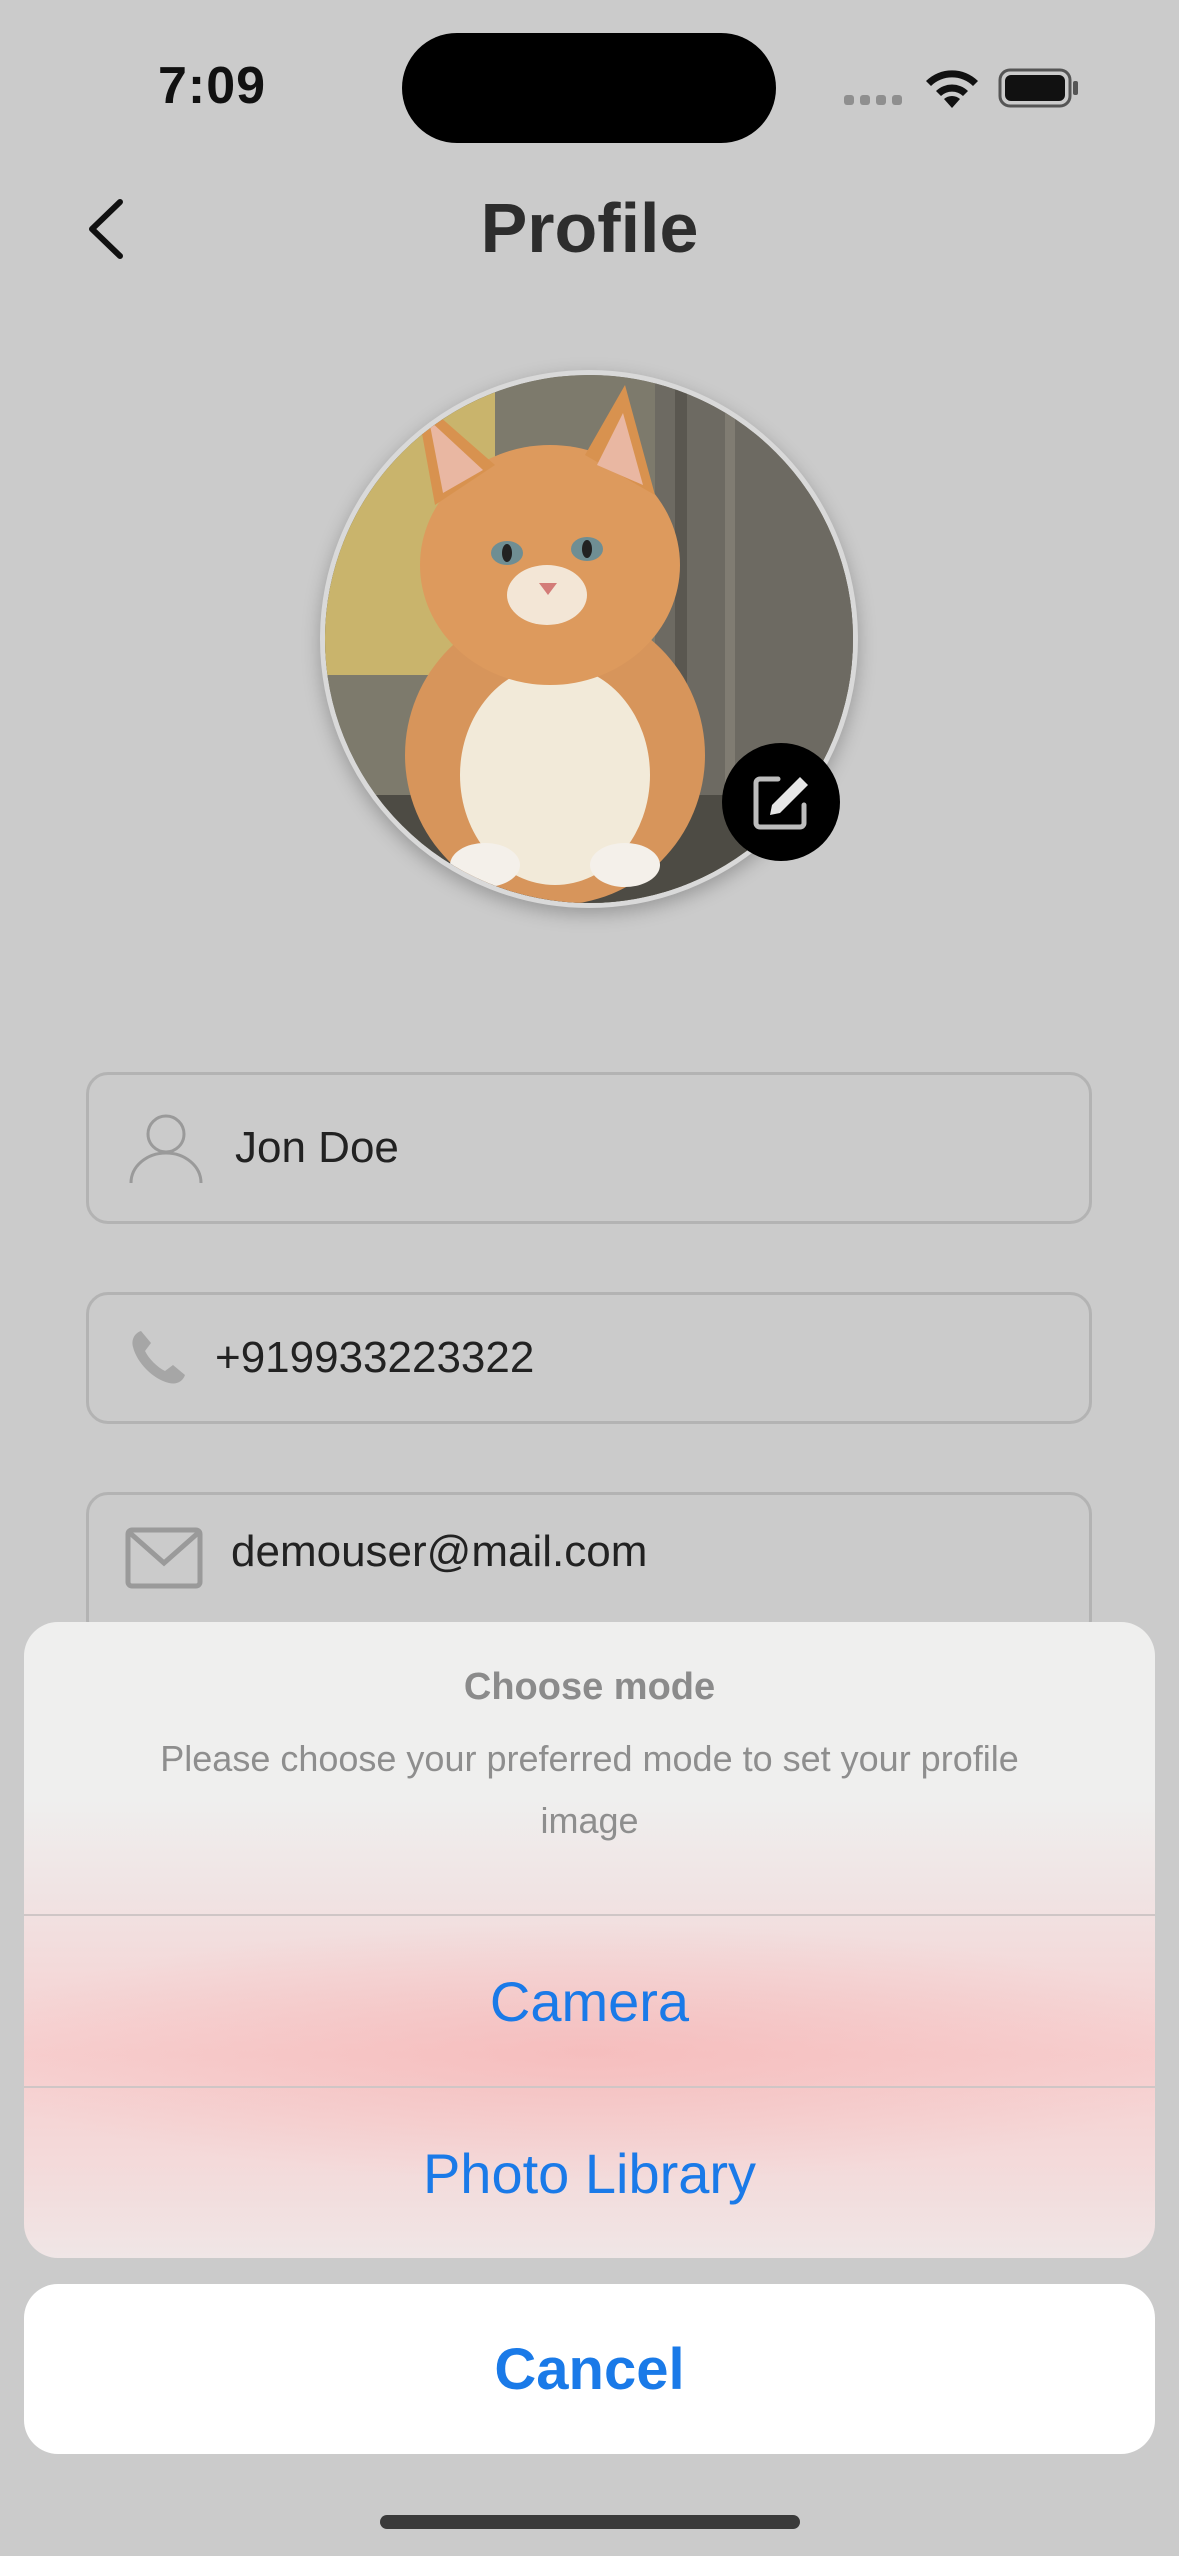 Image resolution: width=1179 pixels, height=2556 pixels. What do you see at coordinates (439, 1551) in the screenshot?
I see `email-value: demouser@mail.com` at bounding box center [439, 1551].